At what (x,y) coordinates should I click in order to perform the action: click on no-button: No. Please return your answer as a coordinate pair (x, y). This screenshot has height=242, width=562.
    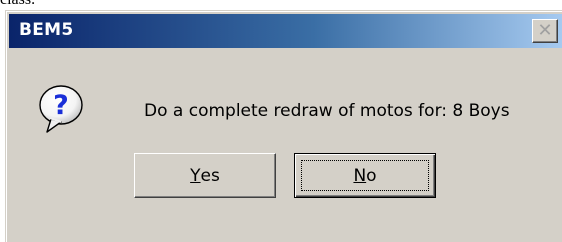
    Looking at the image, I should click on (365, 175).